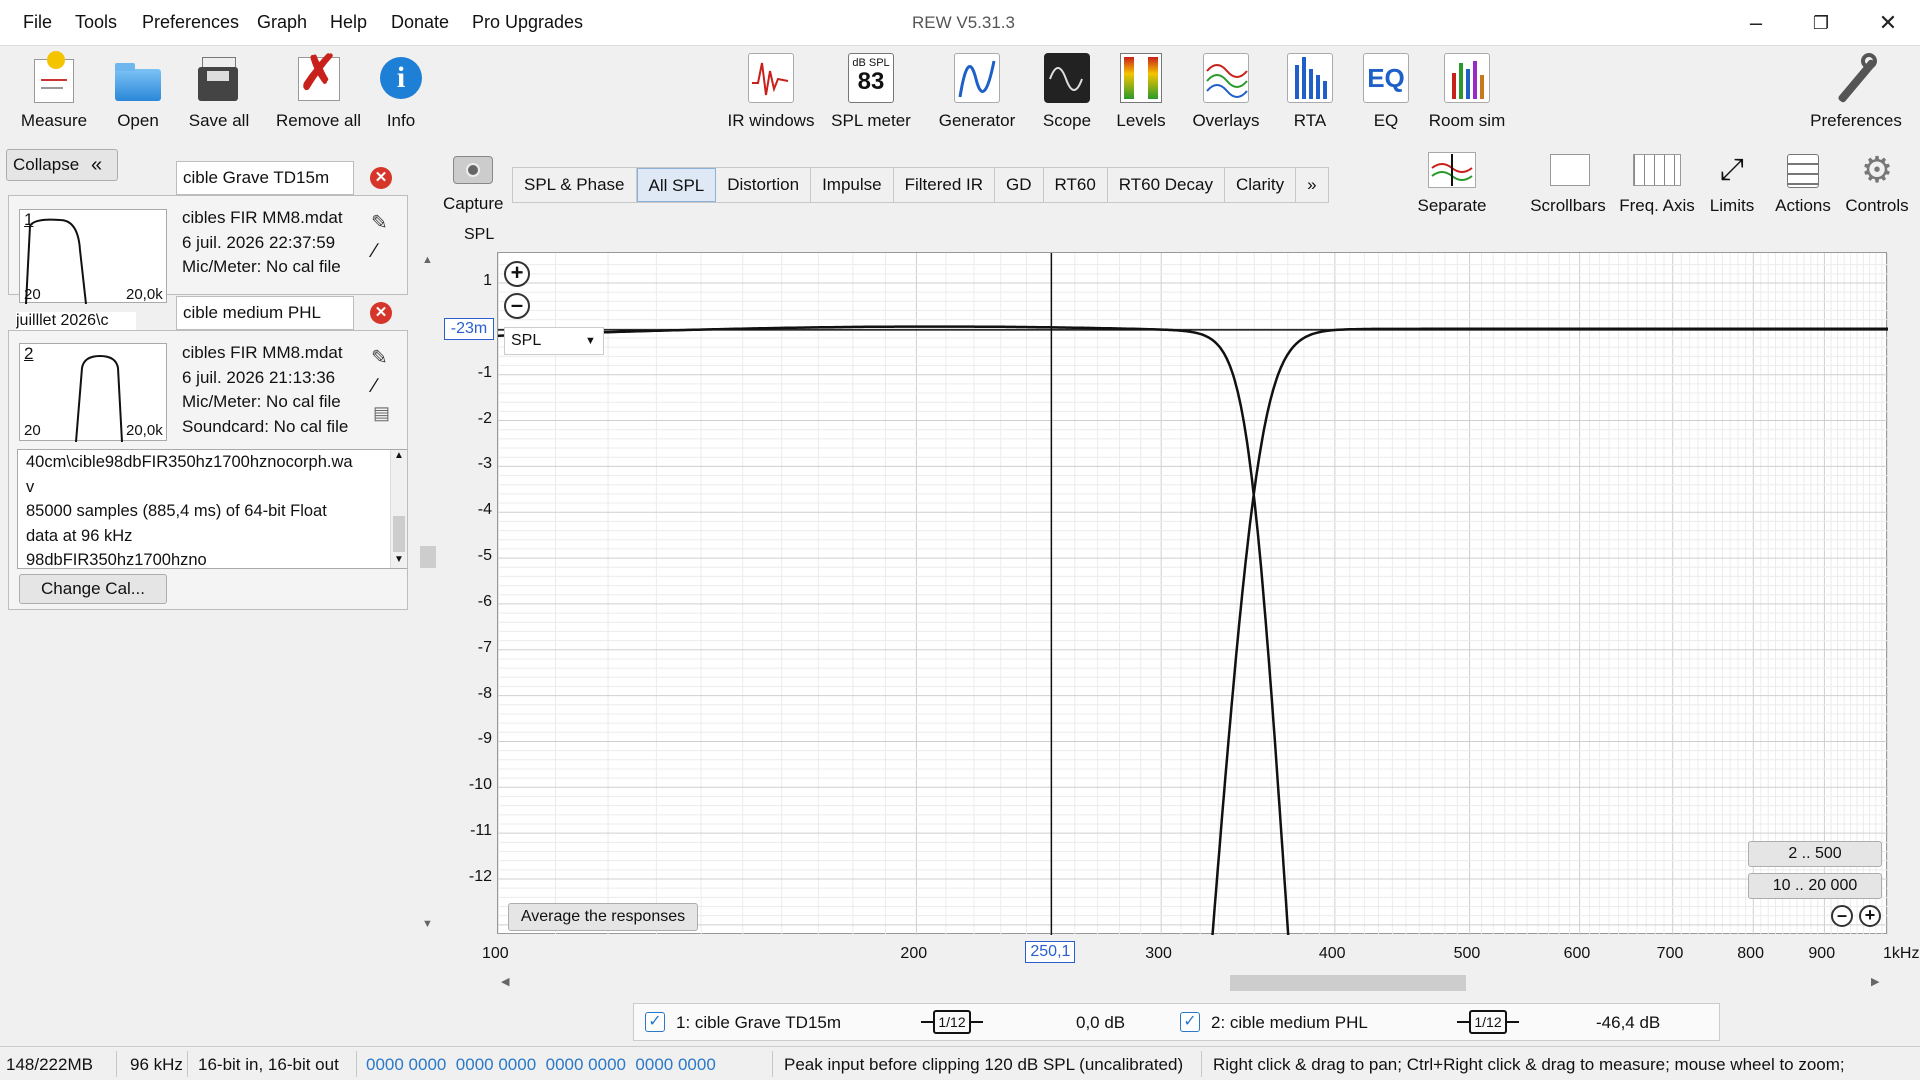  What do you see at coordinates (977, 91) in the screenshot?
I see `generator-button: Generator` at bounding box center [977, 91].